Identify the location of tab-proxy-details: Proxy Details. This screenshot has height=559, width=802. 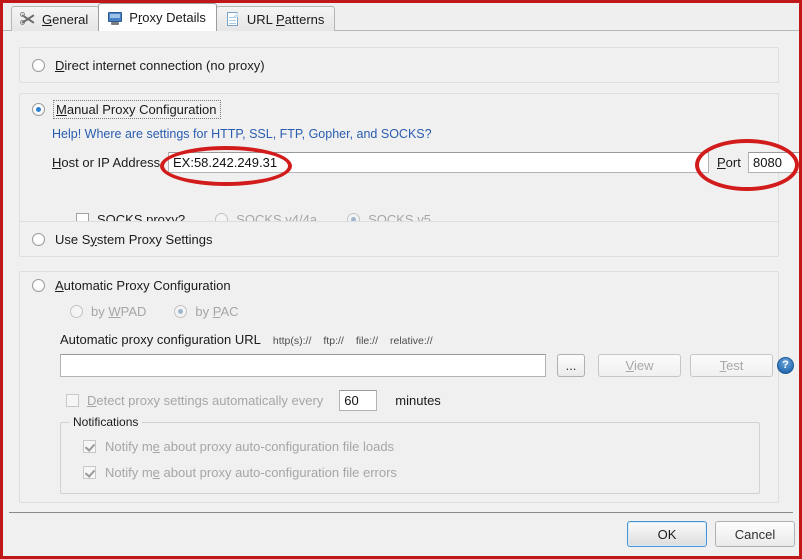
(157, 17).